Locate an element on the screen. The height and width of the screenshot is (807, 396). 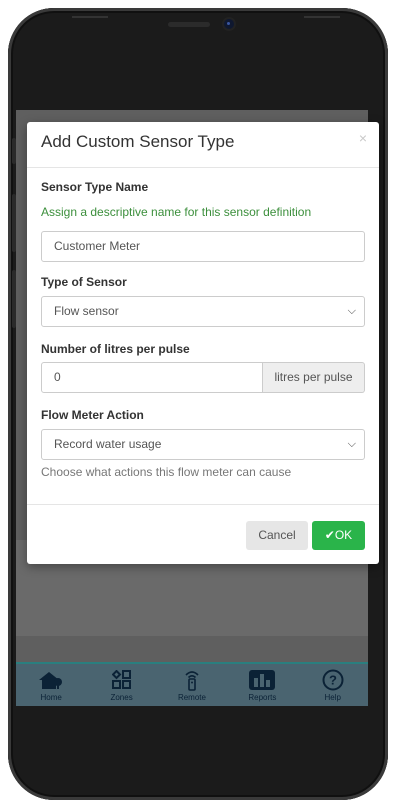
nav-label: Home is located at coordinates (51, 697).